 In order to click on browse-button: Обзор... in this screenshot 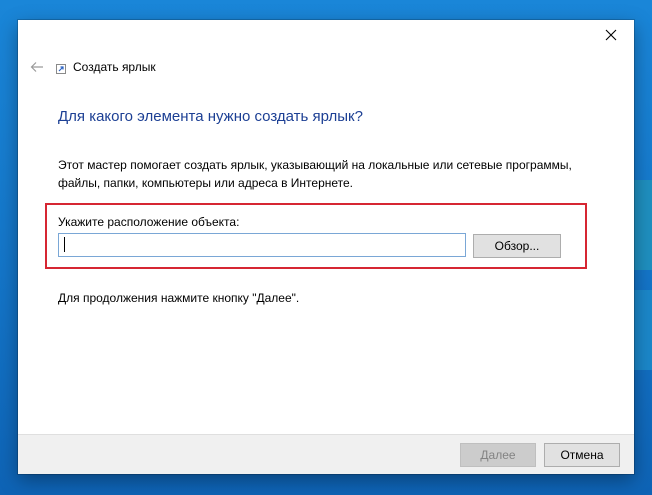, I will do `click(517, 246)`.